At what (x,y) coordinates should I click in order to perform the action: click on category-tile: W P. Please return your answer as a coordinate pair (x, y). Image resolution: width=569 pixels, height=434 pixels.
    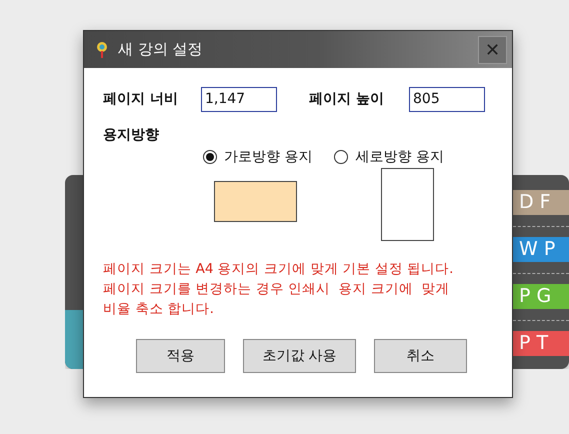
    Looking at the image, I should click on (541, 249).